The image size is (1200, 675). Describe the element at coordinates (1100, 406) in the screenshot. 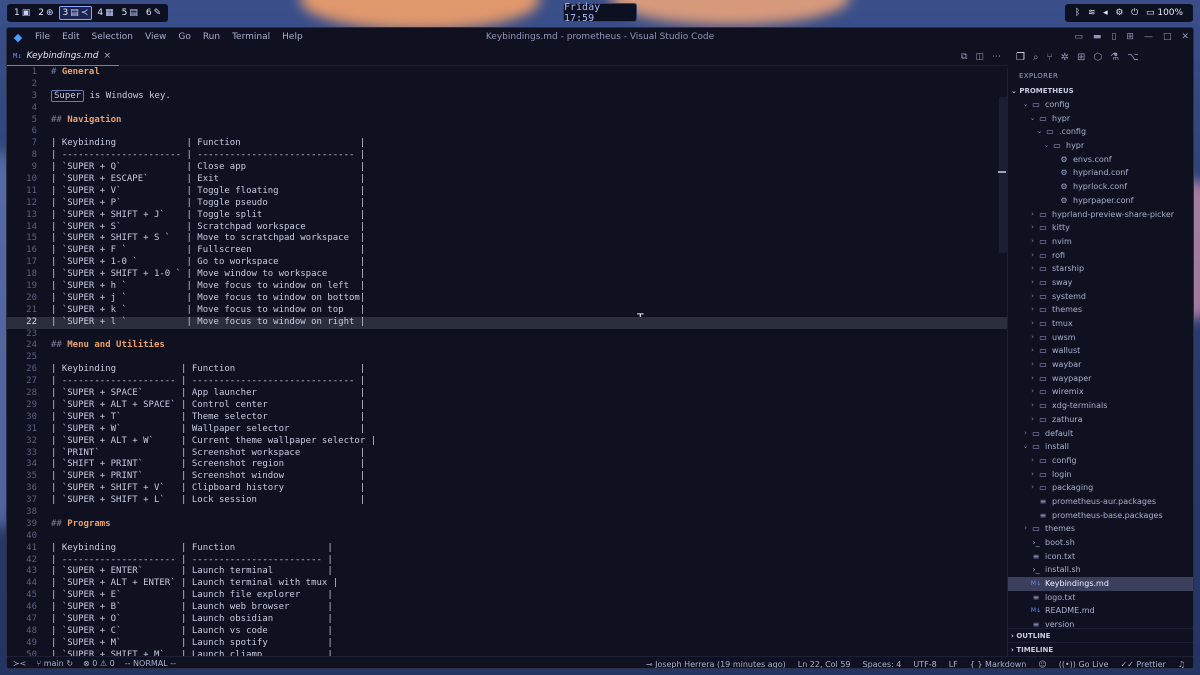

I see `tree-folder: › ▭ xdg-terminals` at that location.